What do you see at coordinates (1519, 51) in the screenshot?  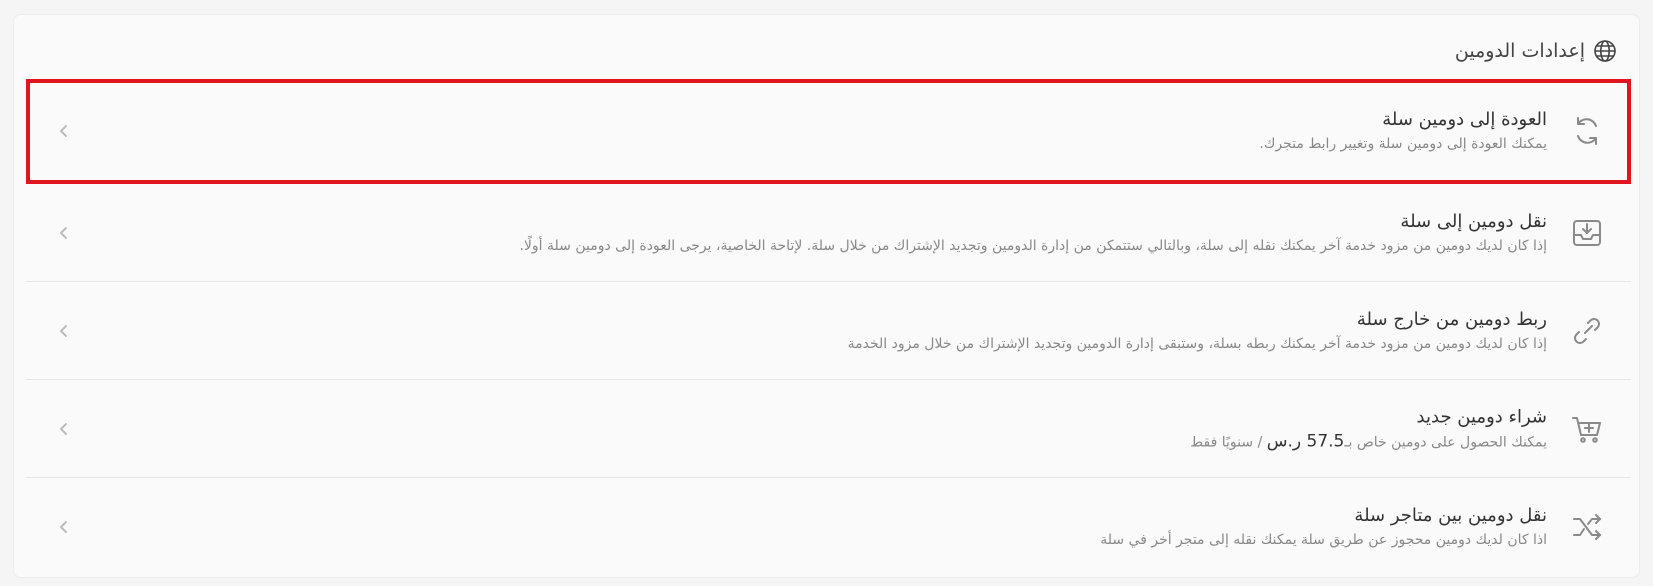 I see `page-title: إعدادات الدومين` at bounding box center [1519, 51].